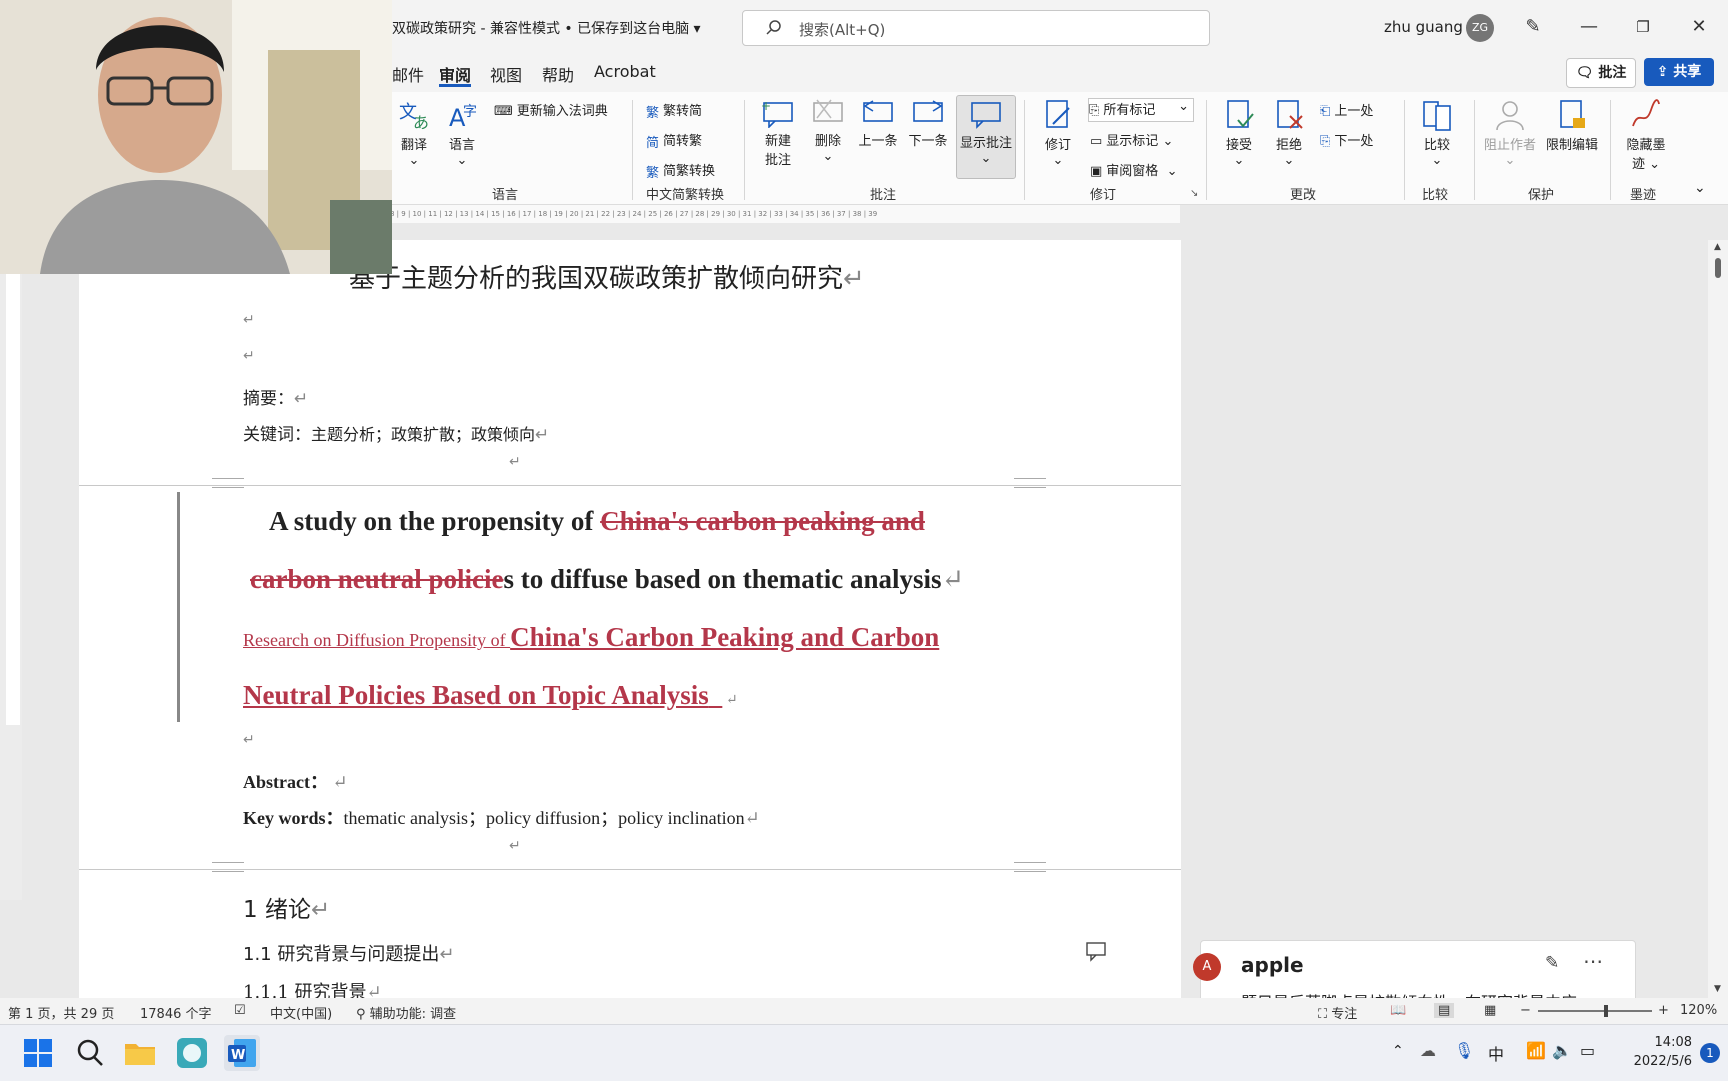  What do you see at coordinates (301, 1012) in the screenshot?
I see `language-status: 中文(中国)` at bounding box center [301, 1012].